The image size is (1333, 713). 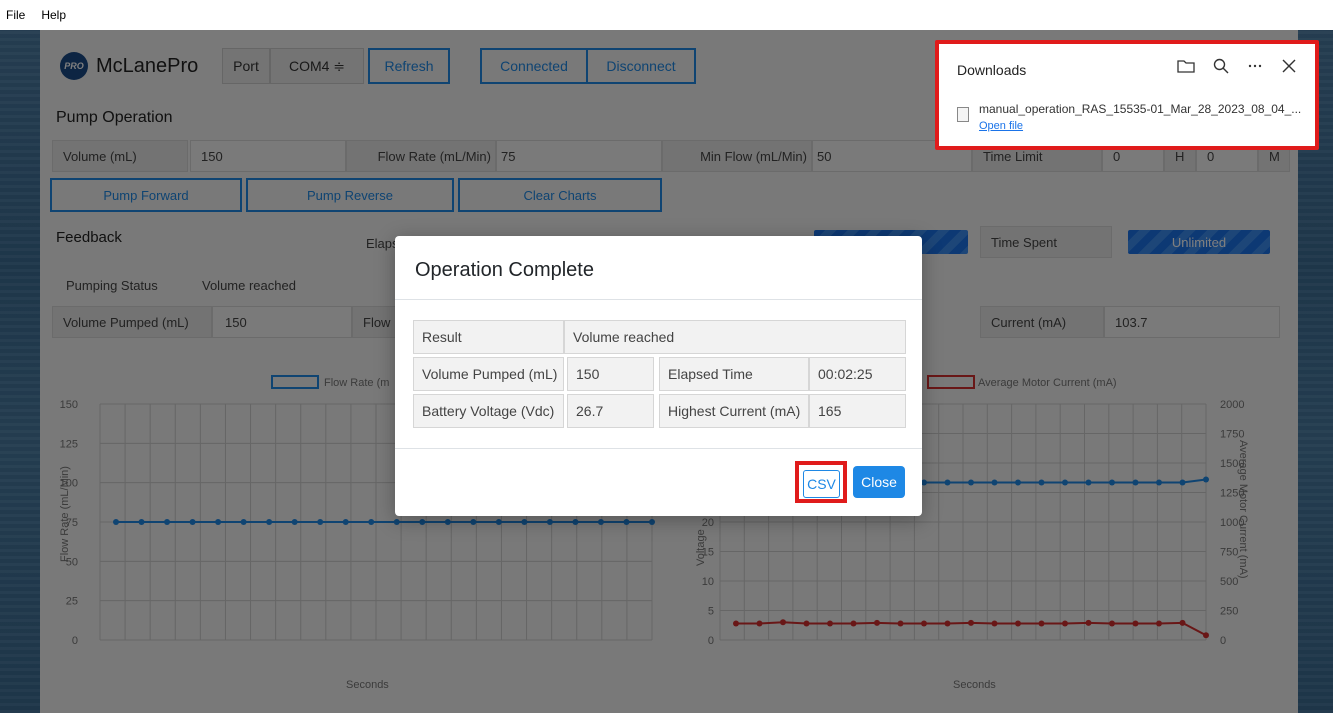 What do you see at coordinates (1221, 68) in the screenshot?
I see `search-icon` at bounding box center [1221, 68].